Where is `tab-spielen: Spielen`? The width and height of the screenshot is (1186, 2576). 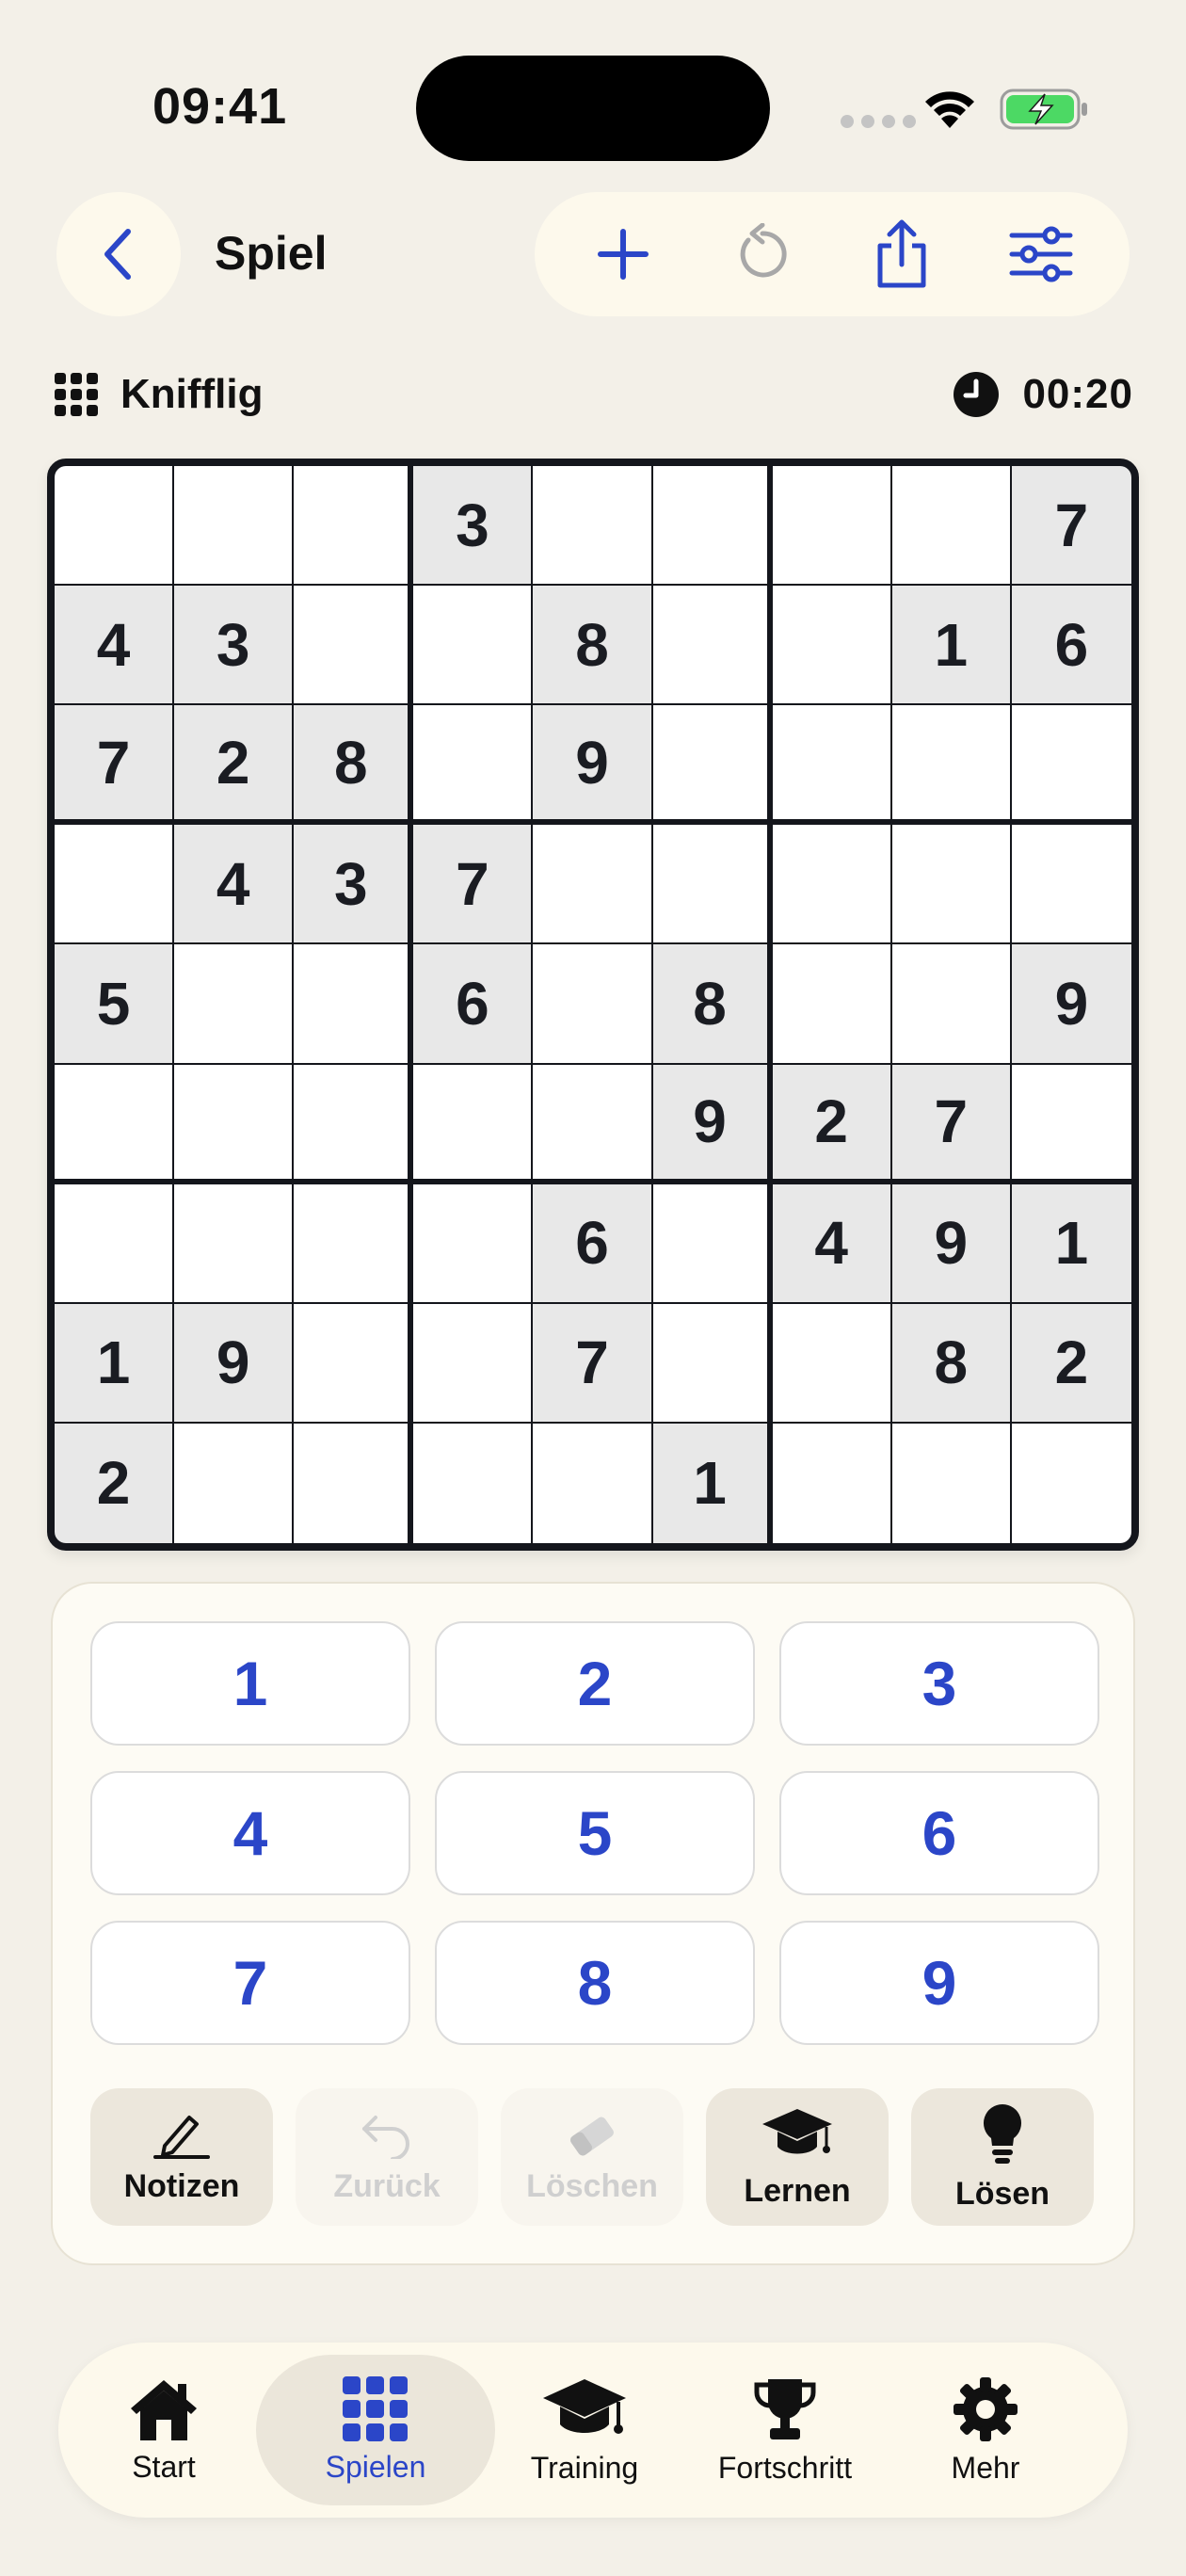
tab-spielen: Spielen is located at coordinates (375, 2430).